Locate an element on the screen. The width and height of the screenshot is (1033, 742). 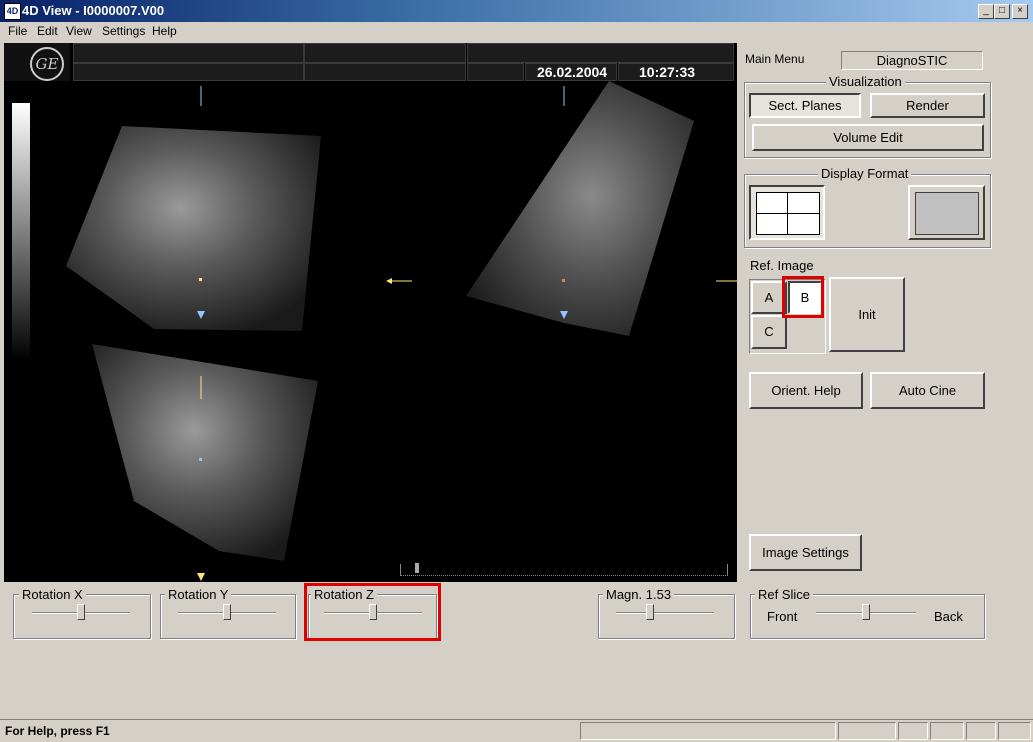
maximize-button: □ is located at coordinates (1002, 11).